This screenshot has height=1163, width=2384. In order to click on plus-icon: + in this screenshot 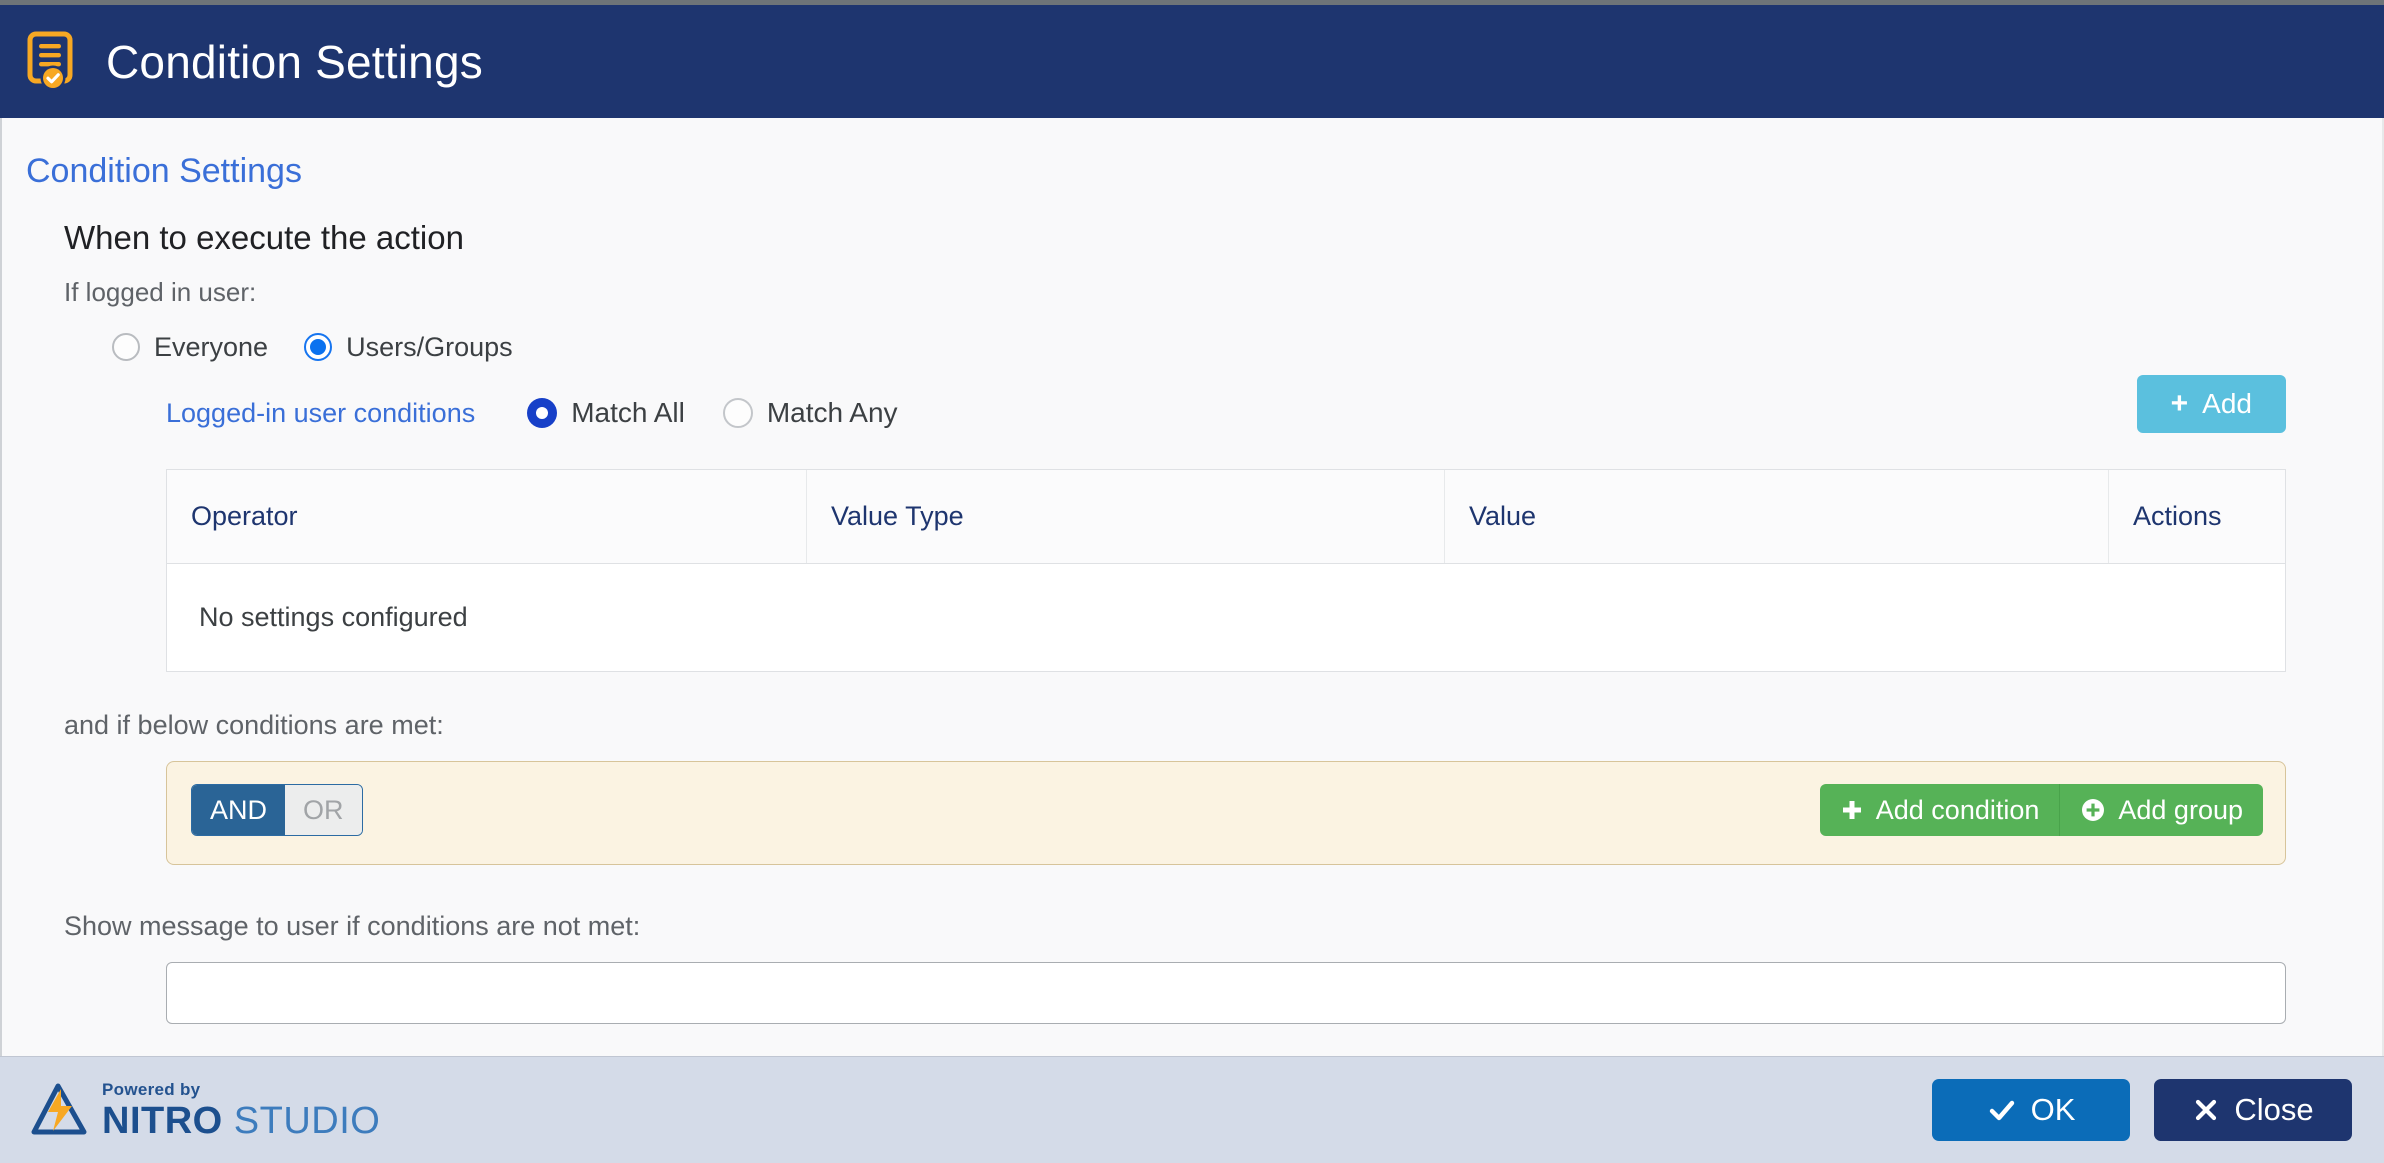, I will do `click(2179, 403)`.